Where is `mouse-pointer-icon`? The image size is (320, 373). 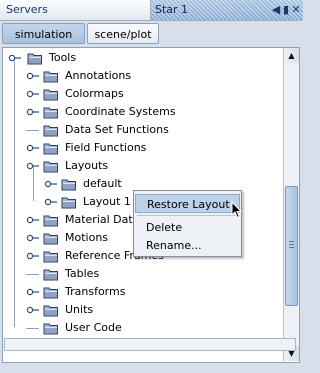 mouse-pointer-icon is located at coordinates (237, 210).